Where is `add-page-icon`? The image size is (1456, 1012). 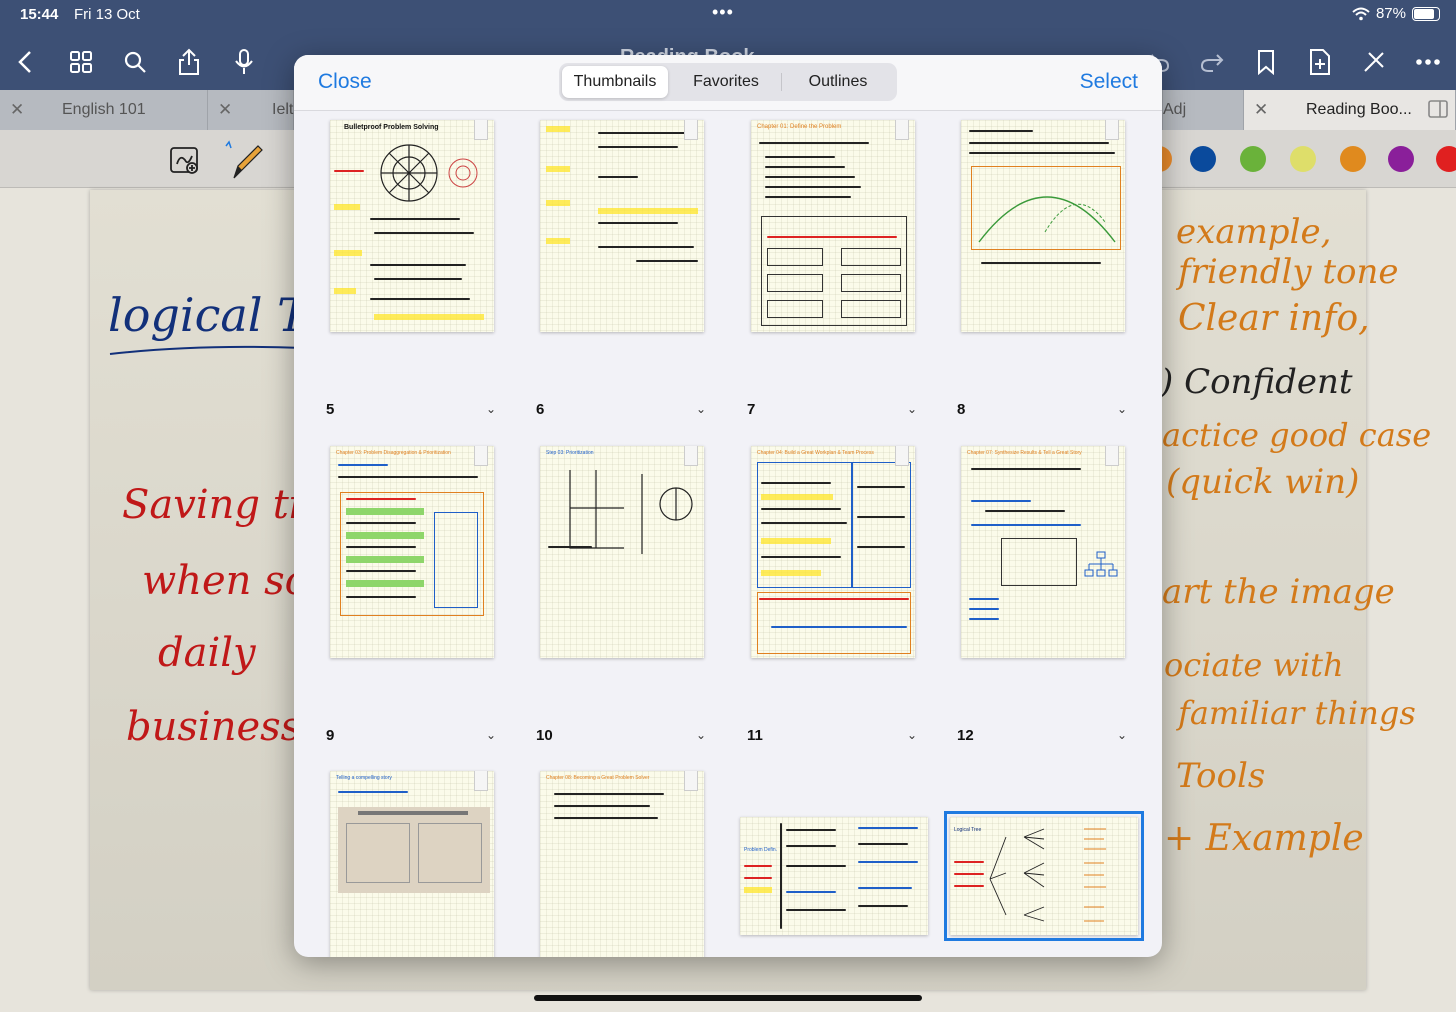
add-page-icon is located at coordinates (1320, 62).